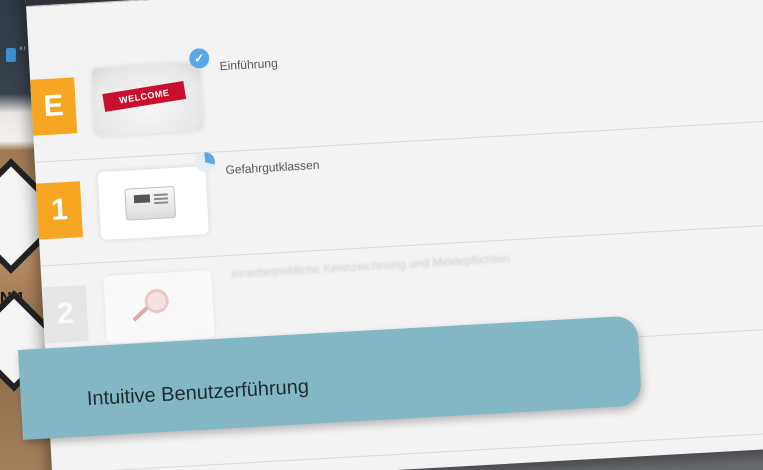 Image resolution: width=763 pixels, height=470 pixels. What do you see at coordinates (199, 58) in the screenshot?
I see `checkmark-icon: ✓` at bounding box center [199, 58].